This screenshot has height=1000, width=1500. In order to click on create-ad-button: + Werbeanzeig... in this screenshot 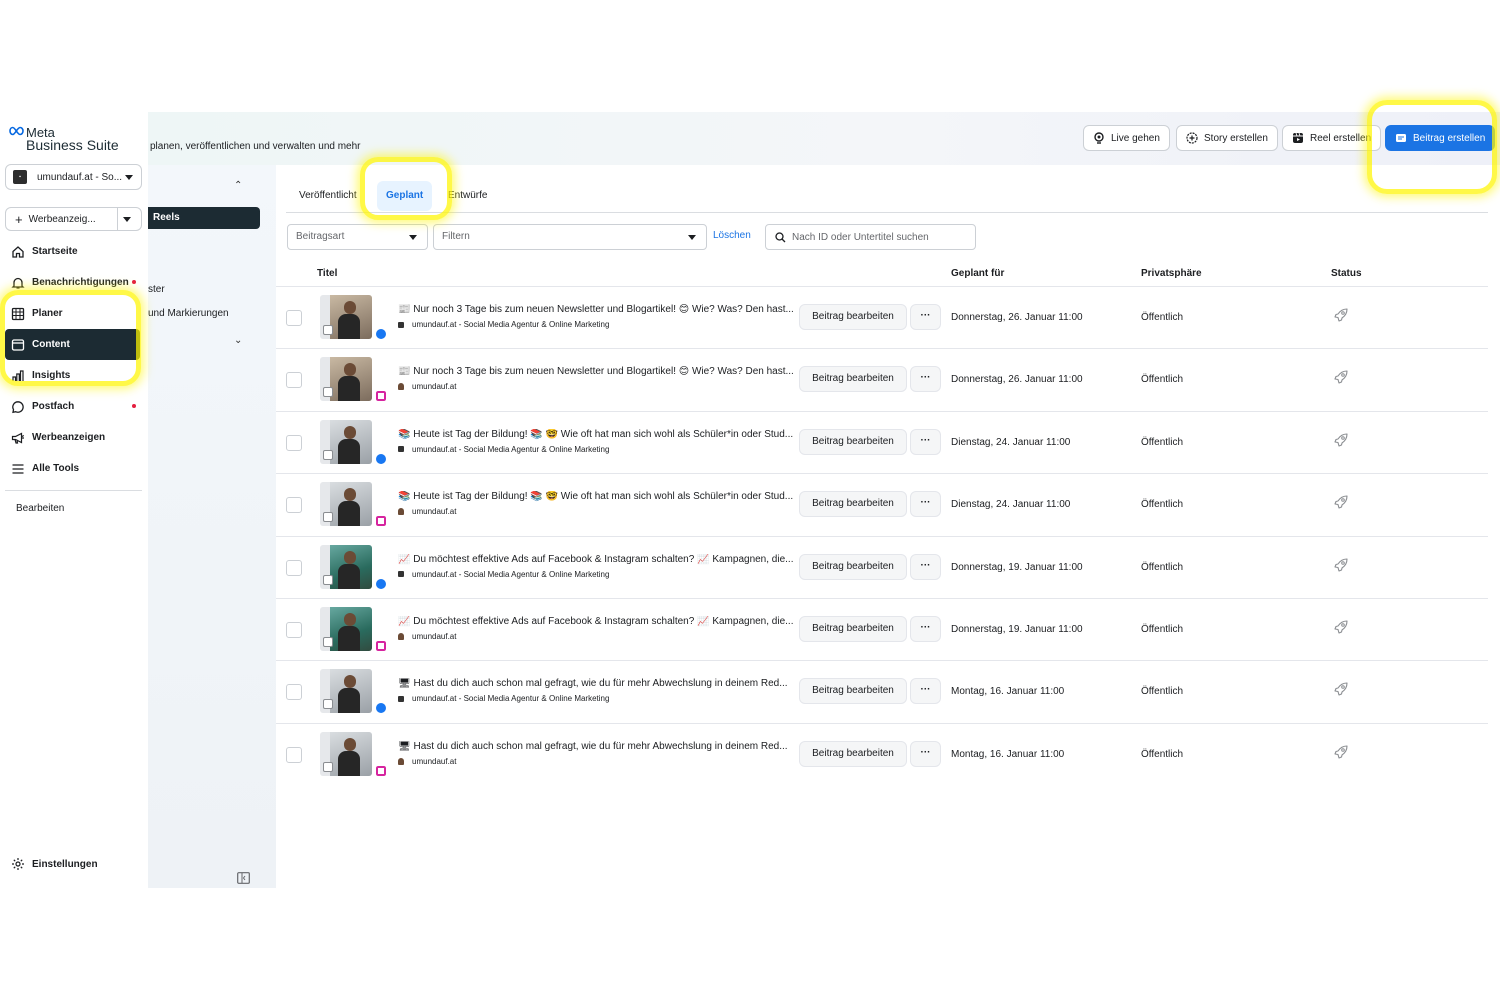, I will do `click(73, 219)`.